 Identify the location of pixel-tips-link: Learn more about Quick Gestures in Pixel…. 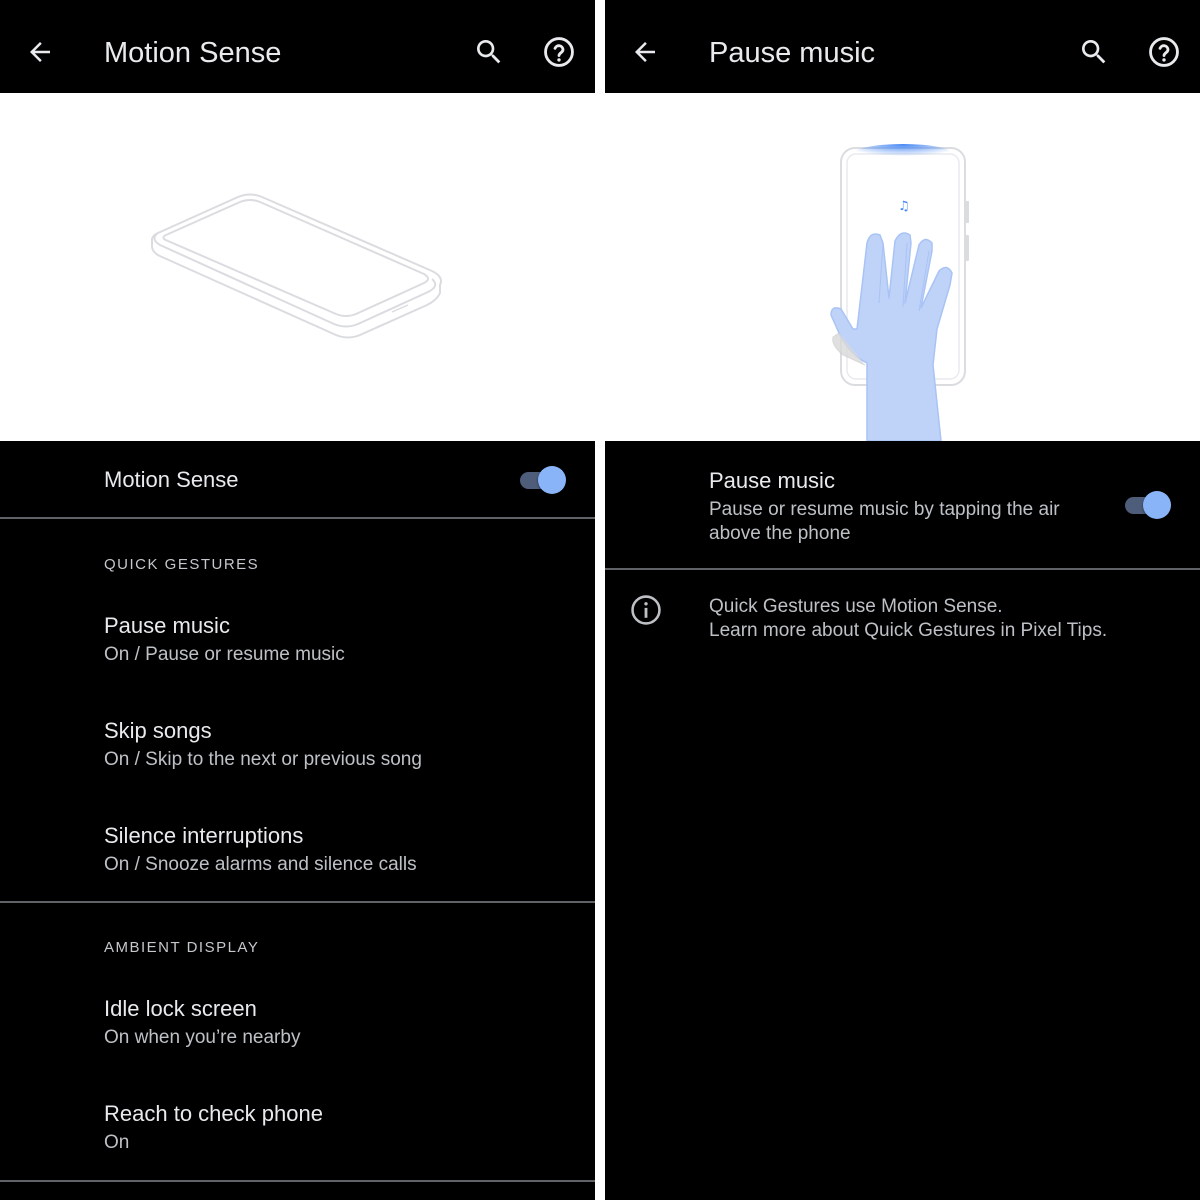
(908, 631).